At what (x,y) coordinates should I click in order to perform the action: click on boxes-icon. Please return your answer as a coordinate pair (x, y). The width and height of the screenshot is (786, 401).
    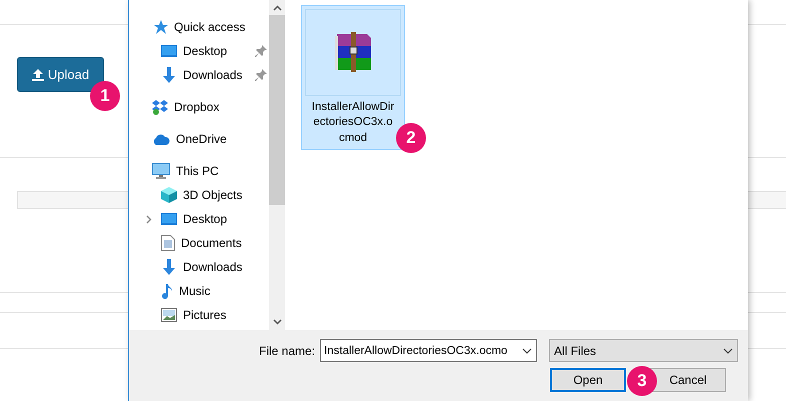
    Looking at the image, I should click on (160, 107).